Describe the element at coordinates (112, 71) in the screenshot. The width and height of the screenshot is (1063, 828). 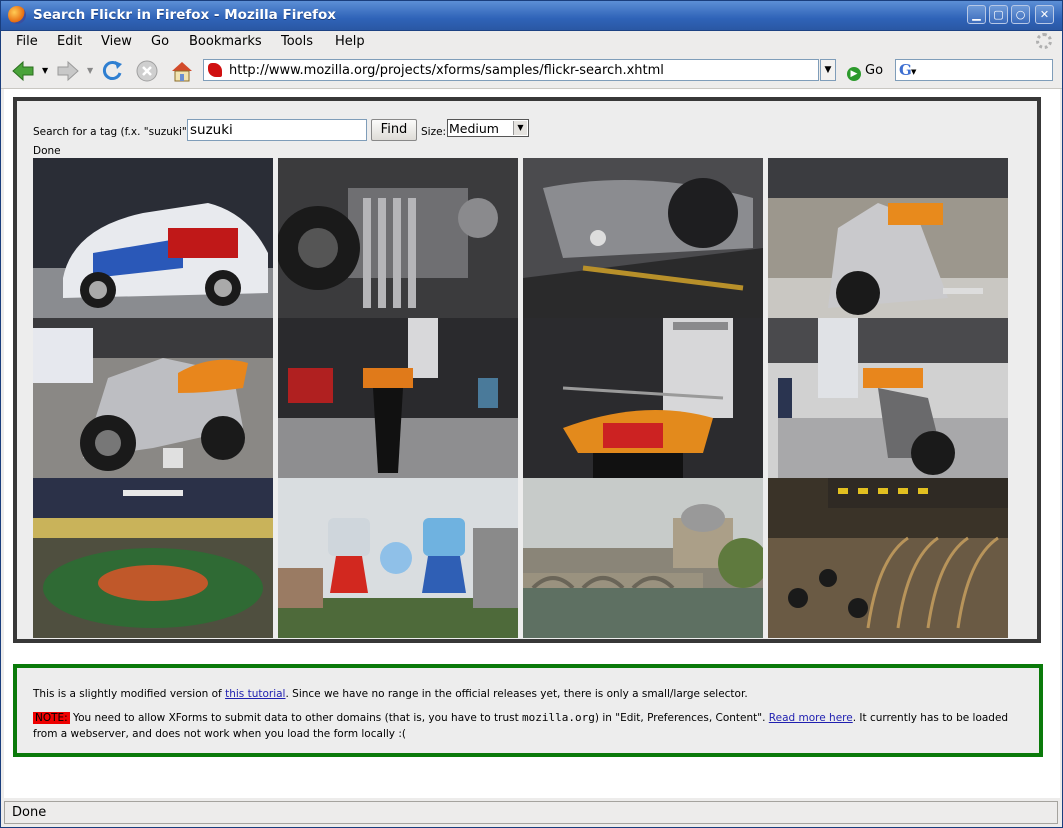
I see `reload-button` at that location.